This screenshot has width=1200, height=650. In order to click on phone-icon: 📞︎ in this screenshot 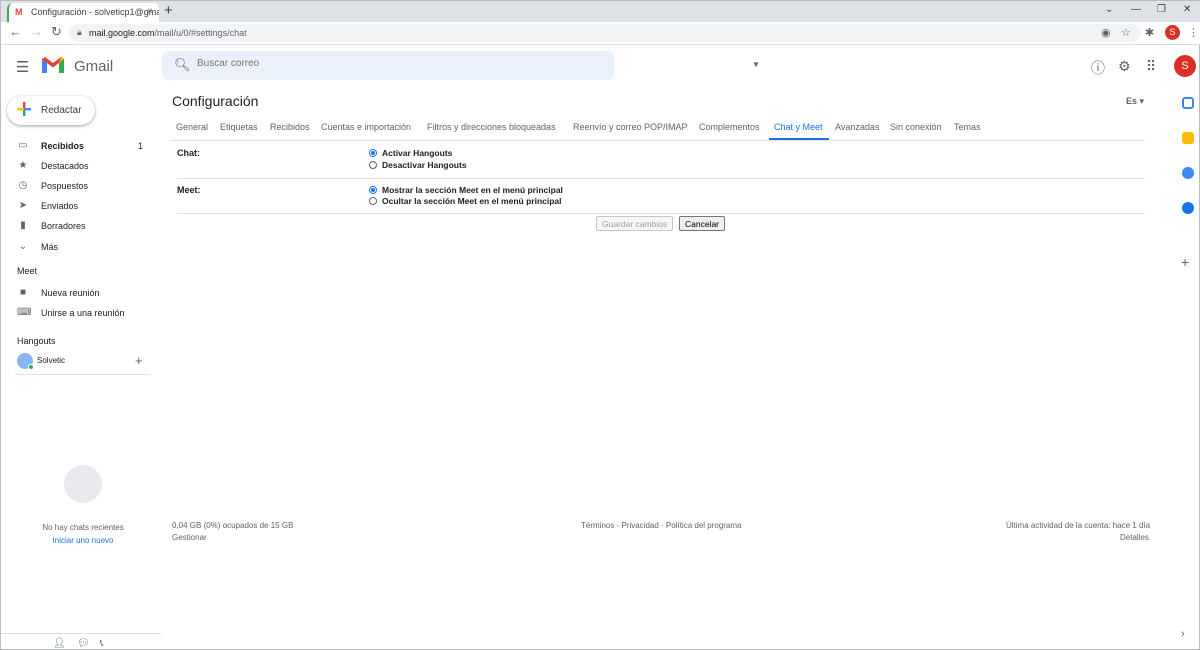, I will do `click(102, 643)`.